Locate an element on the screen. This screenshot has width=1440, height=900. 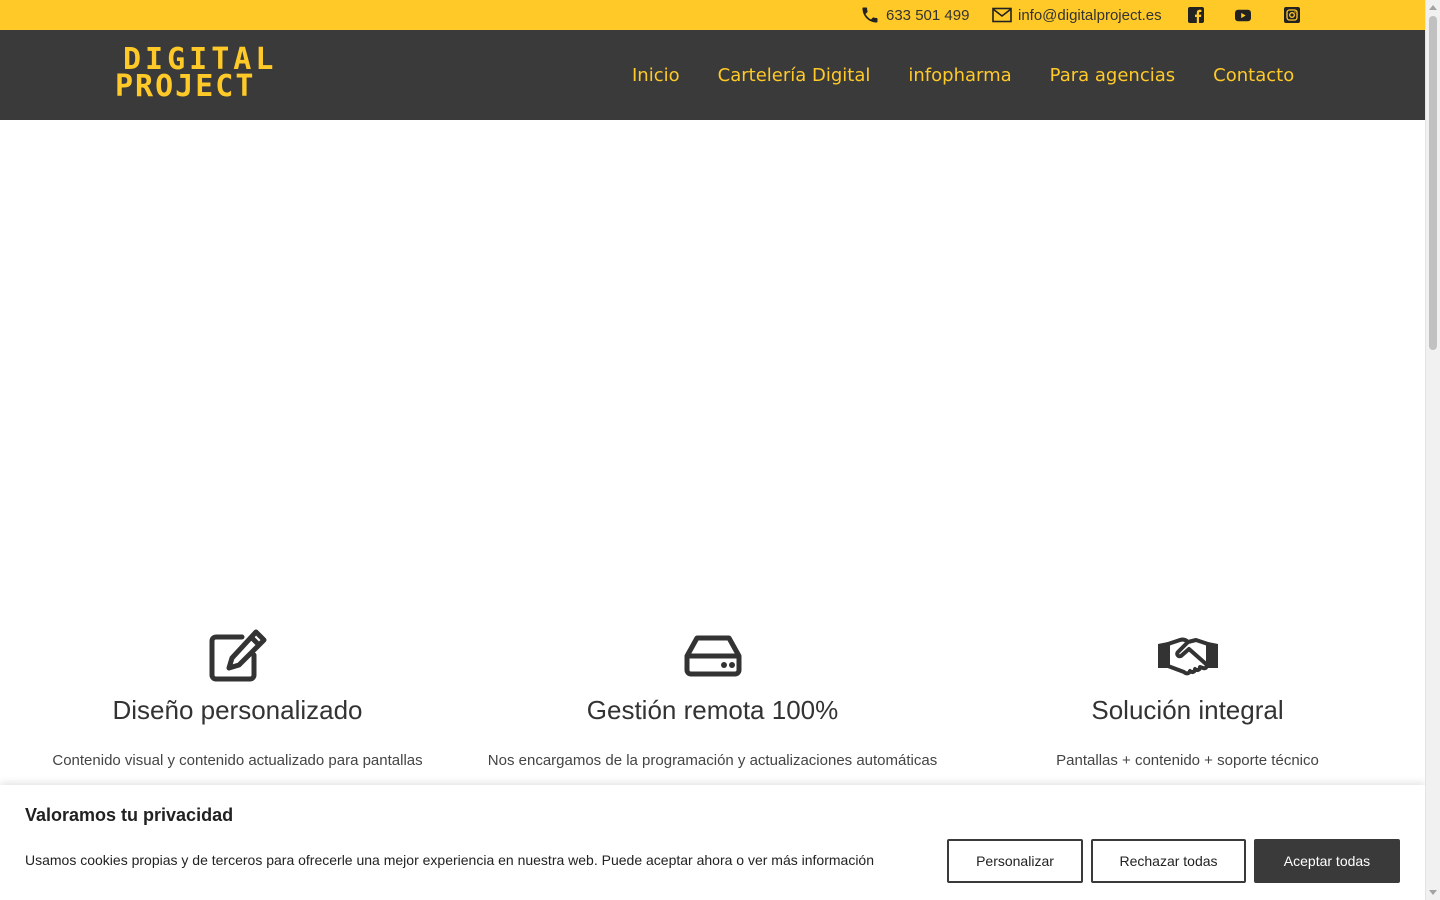
scrollbar-thumb is located at coordinates (1433, 183).